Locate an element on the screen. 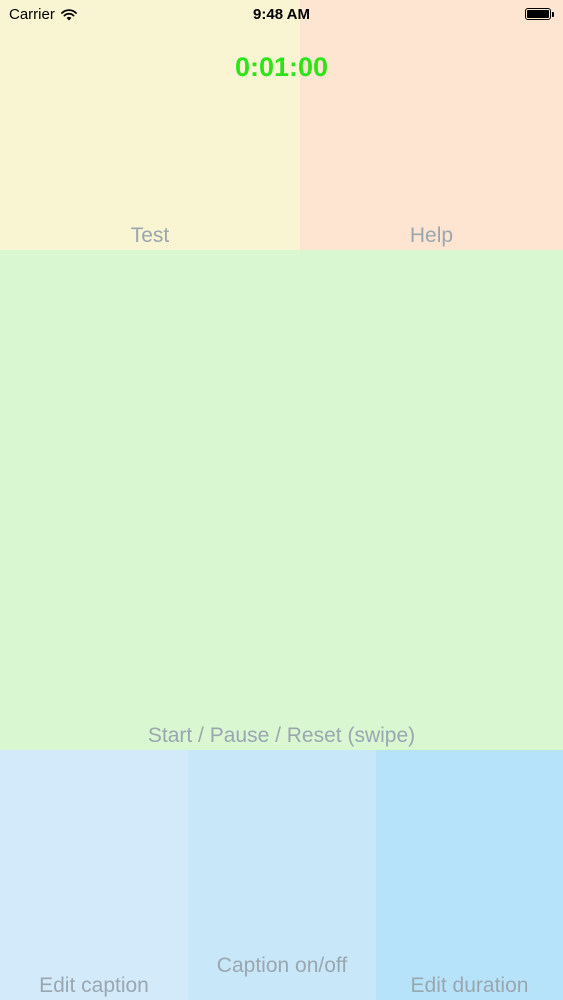 The height and width of the screenshot is (1000, 563). status-bar: Carrier 9:48 AM is located at coordinates (281, 15).